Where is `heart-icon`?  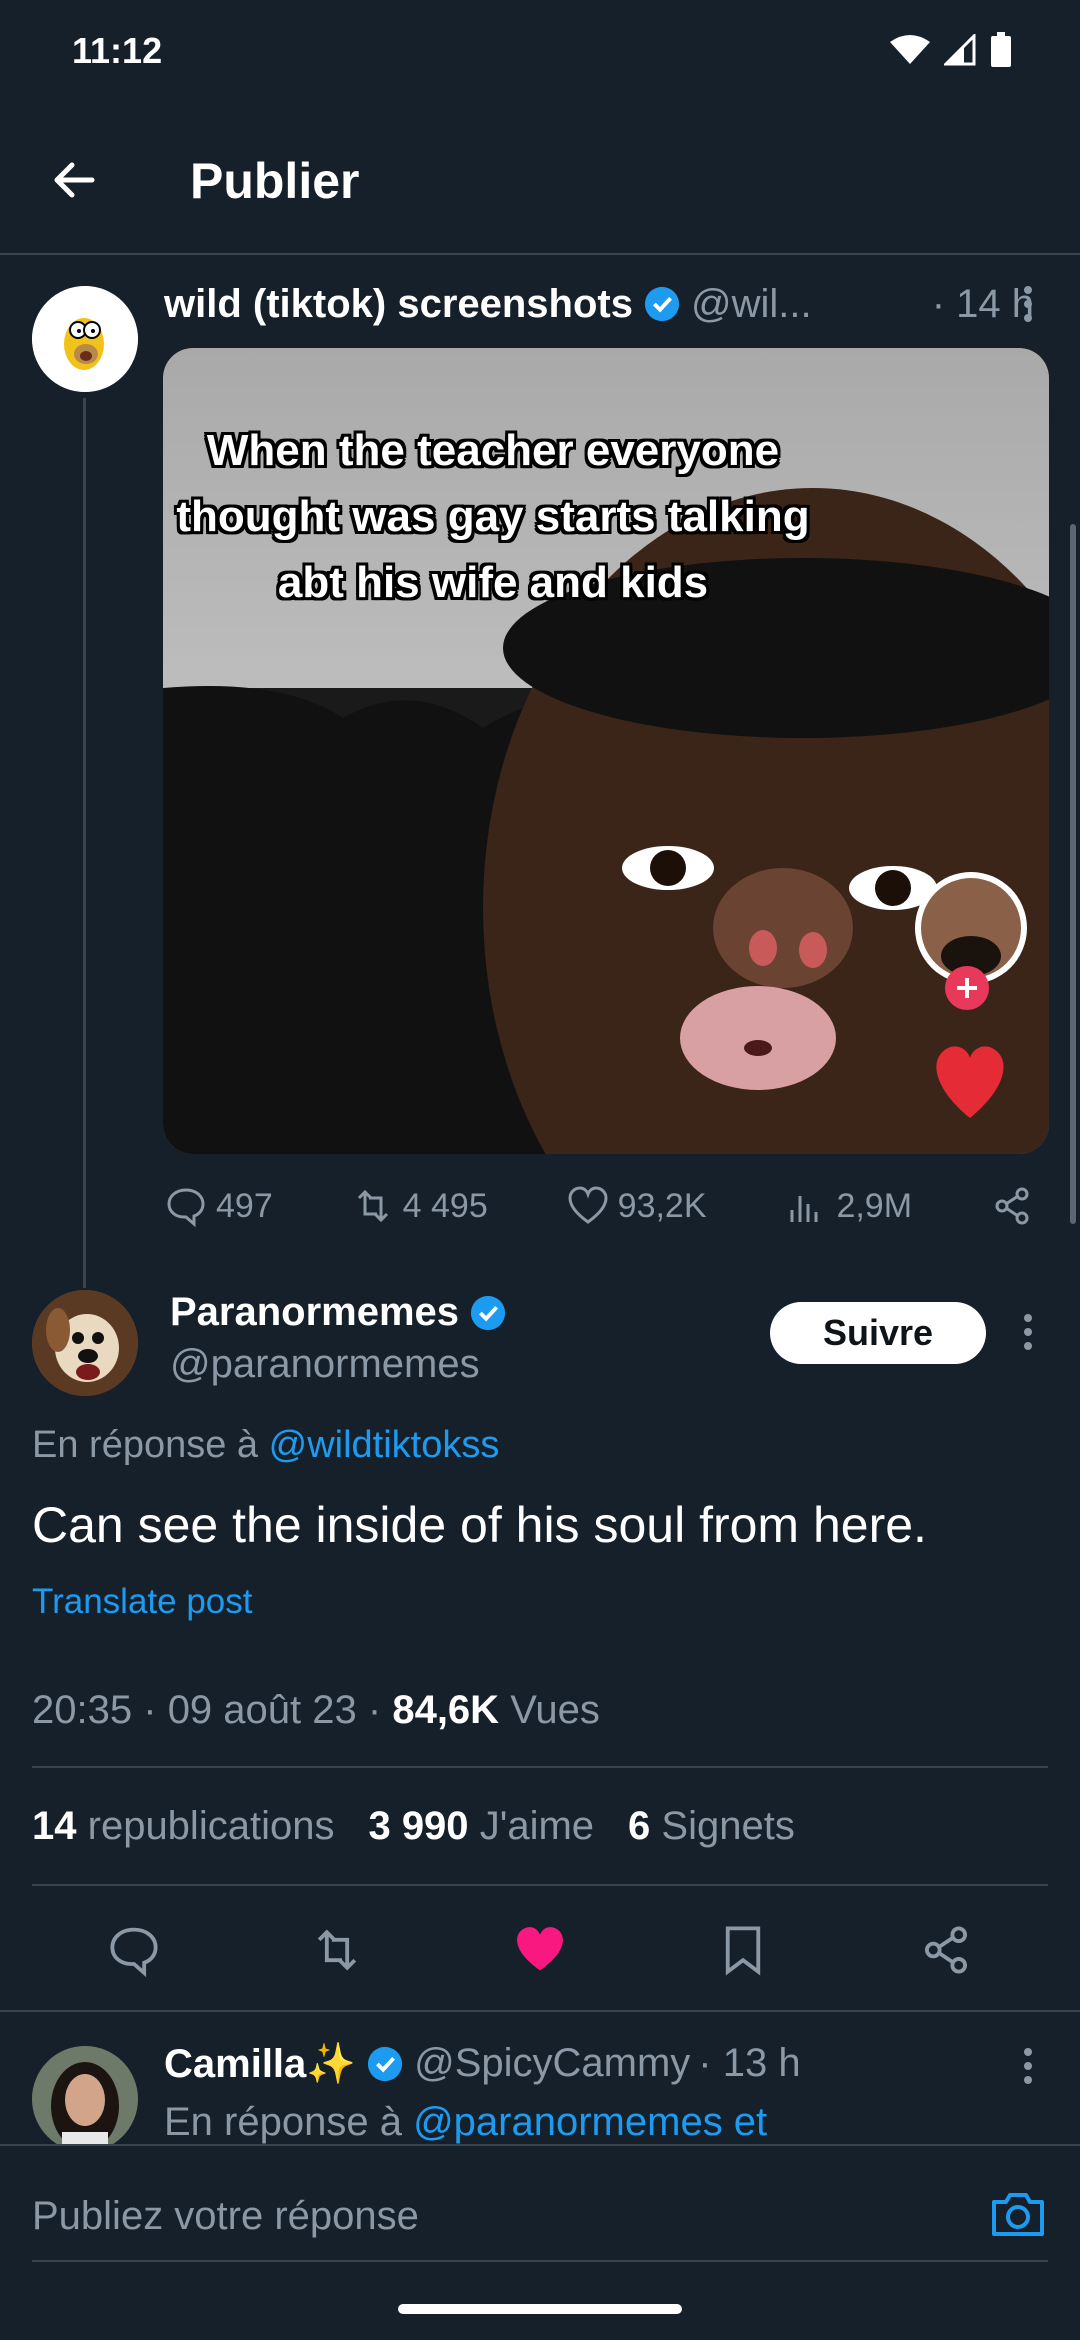 heart-icon is located at coordinates (588, 1205).